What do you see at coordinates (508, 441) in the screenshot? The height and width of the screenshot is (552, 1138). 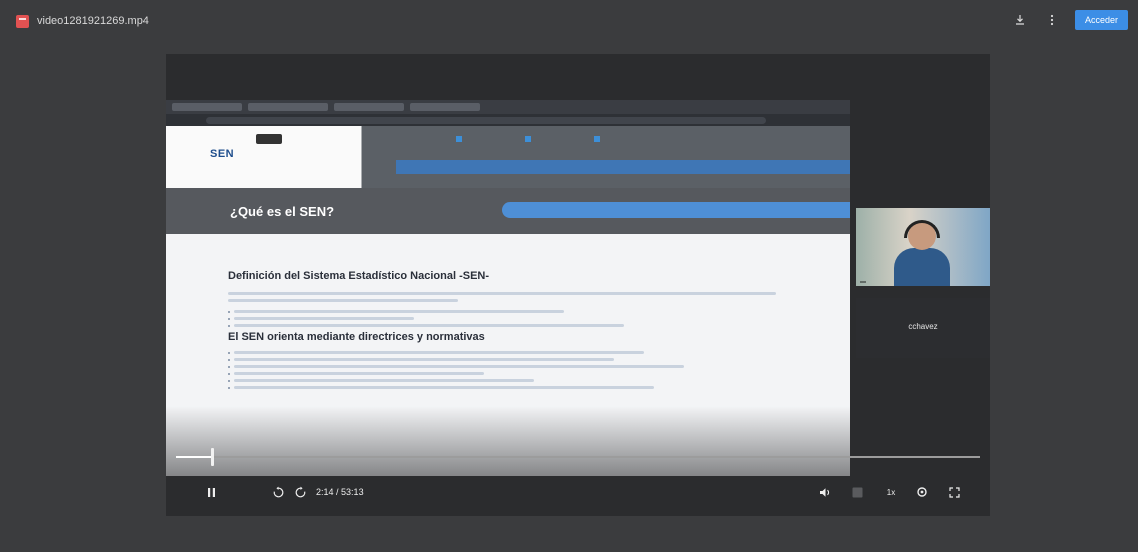 I see `controls-gradient` at bounding box center [508, 441].